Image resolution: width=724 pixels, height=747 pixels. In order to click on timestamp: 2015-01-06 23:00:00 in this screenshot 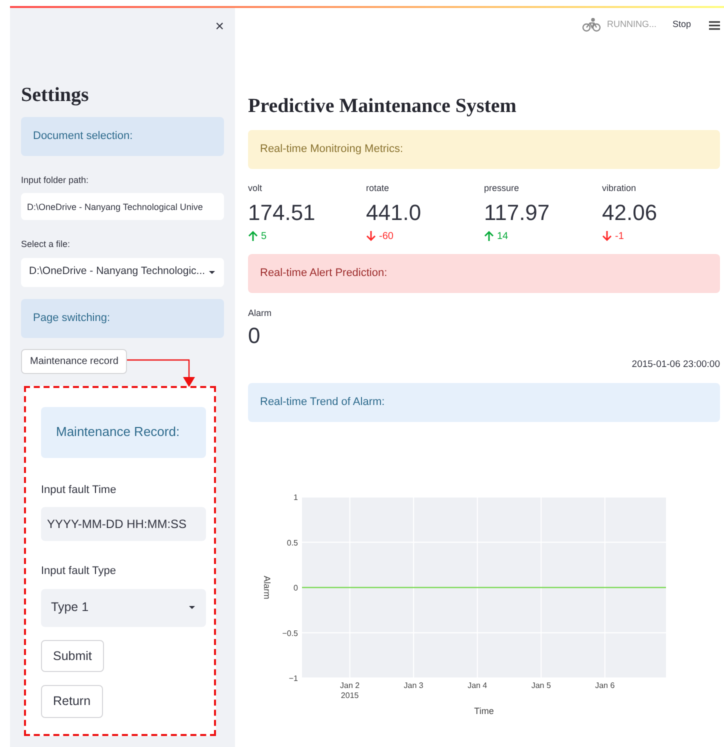, I will do `click(675, 365)`.